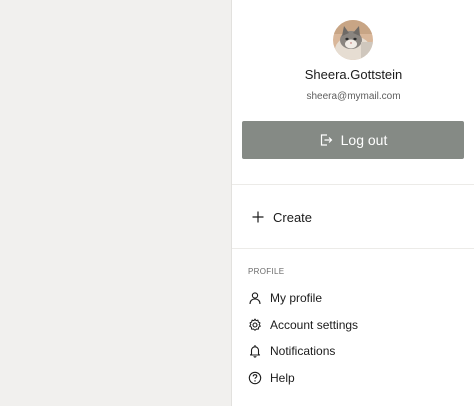 This screenshot has width=474, height=406. Describe the element at coordinates (364, 140) in the screenshot. I see `logout-label: Log out` at that location.